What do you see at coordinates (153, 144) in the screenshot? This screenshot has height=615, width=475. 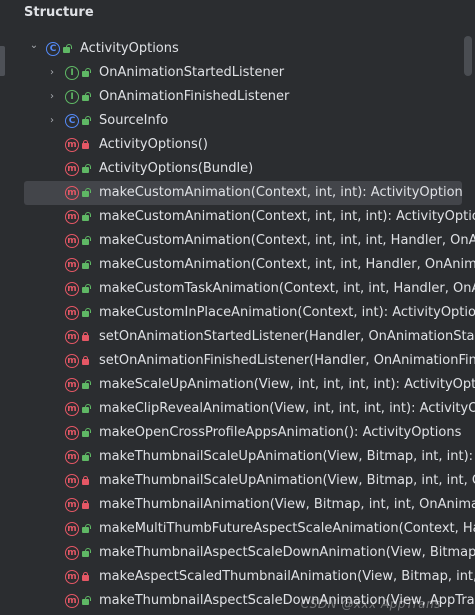 I see `tree-row-label: ActivityOptions()` at bounding box center [153, 144].